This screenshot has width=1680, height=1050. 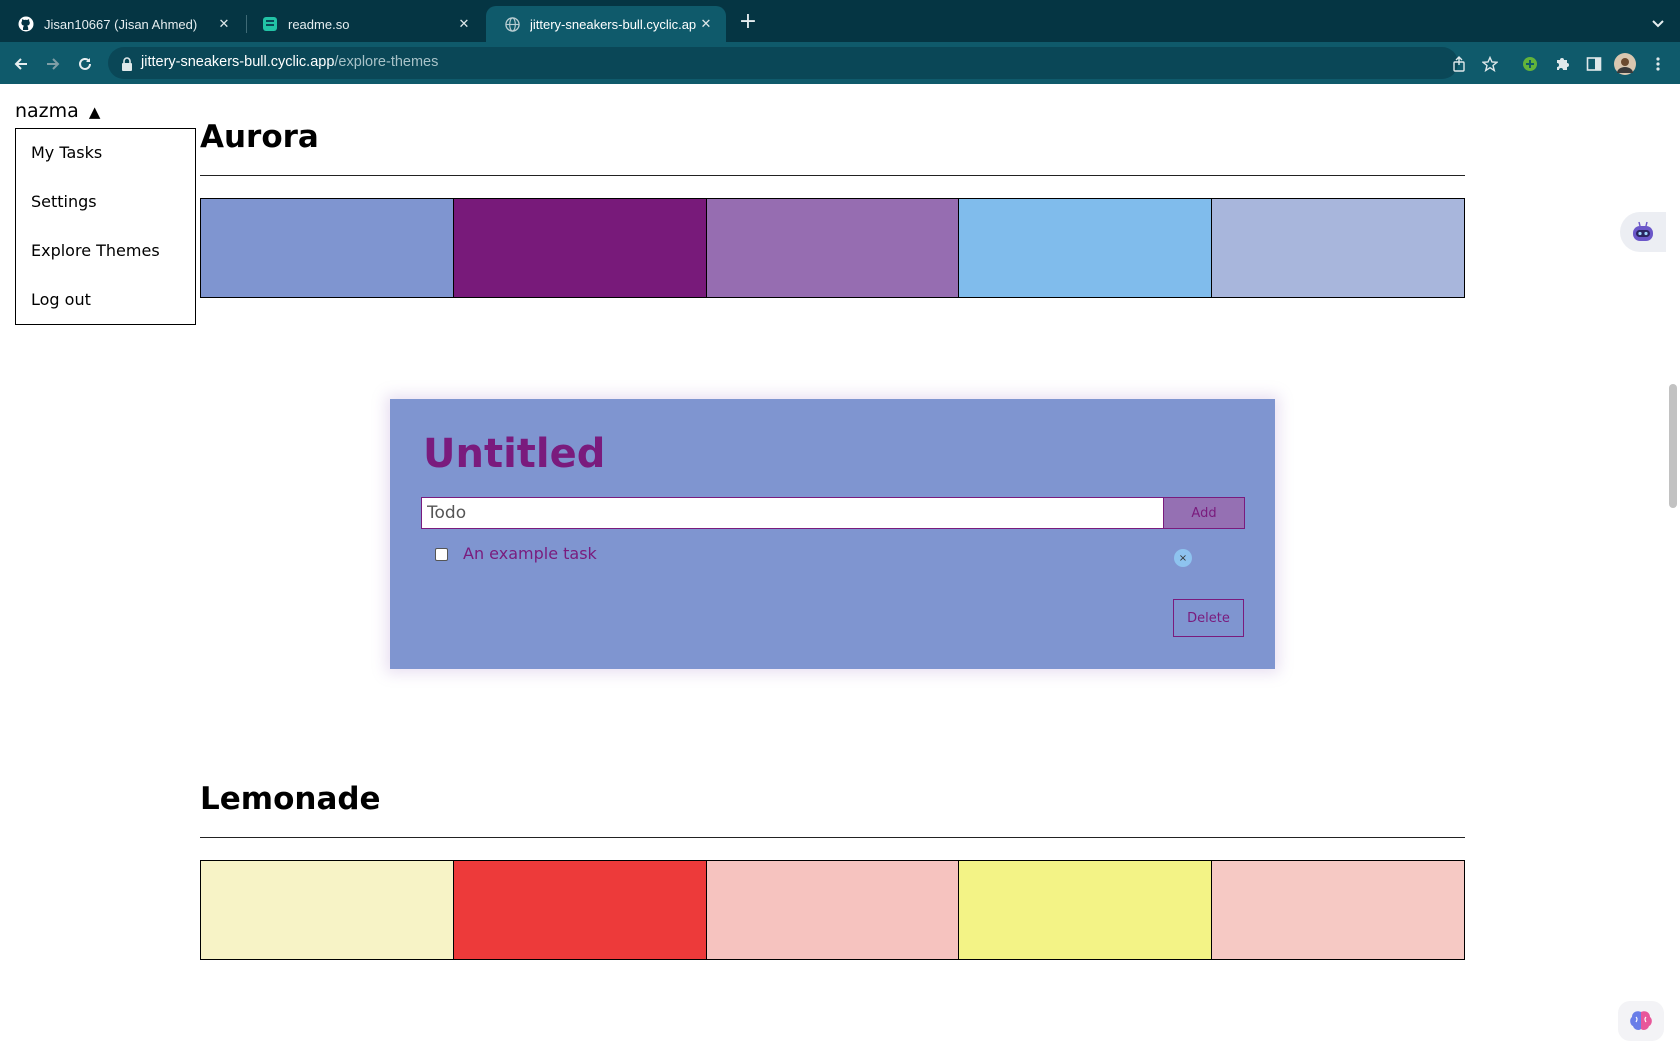 What do you see at coordinates (238, 62) in the screenshot?
I see `url-host: jittery-sneakers-bull.cyclic.app` at bounding box center [238, 62].